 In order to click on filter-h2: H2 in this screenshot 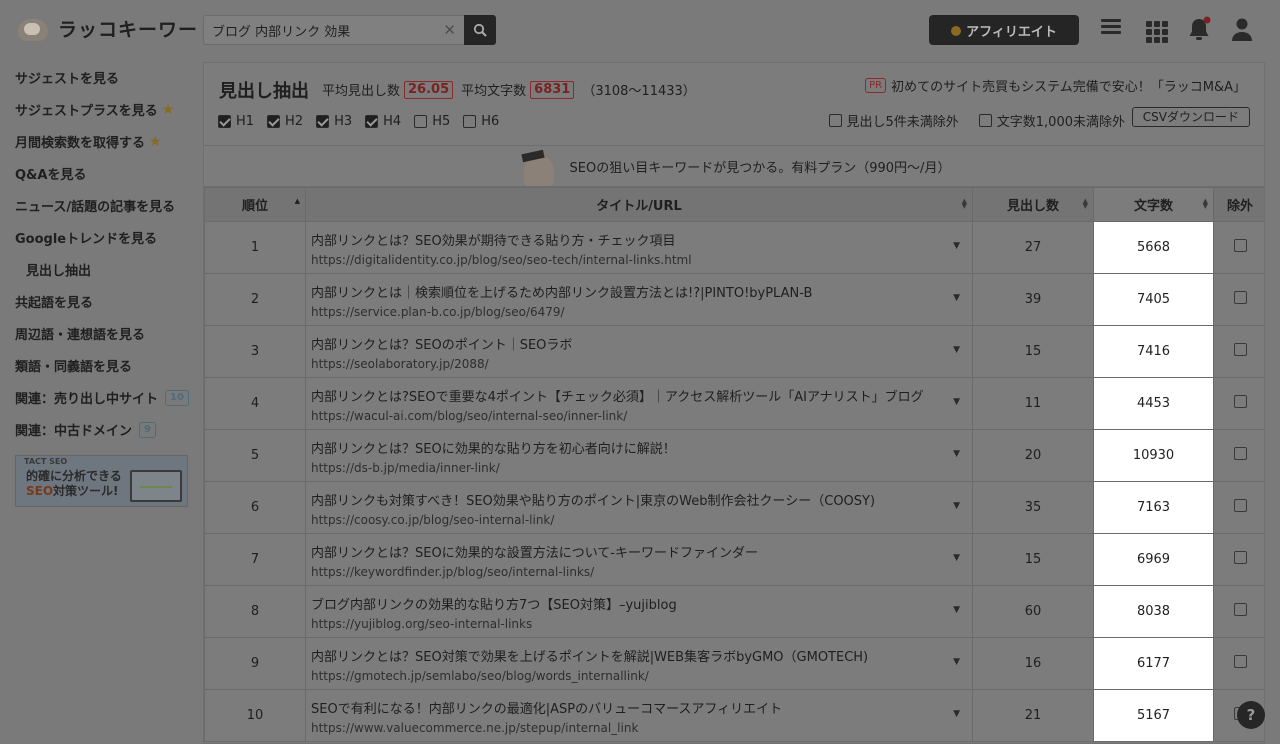, I will do `click(285, 121)`.